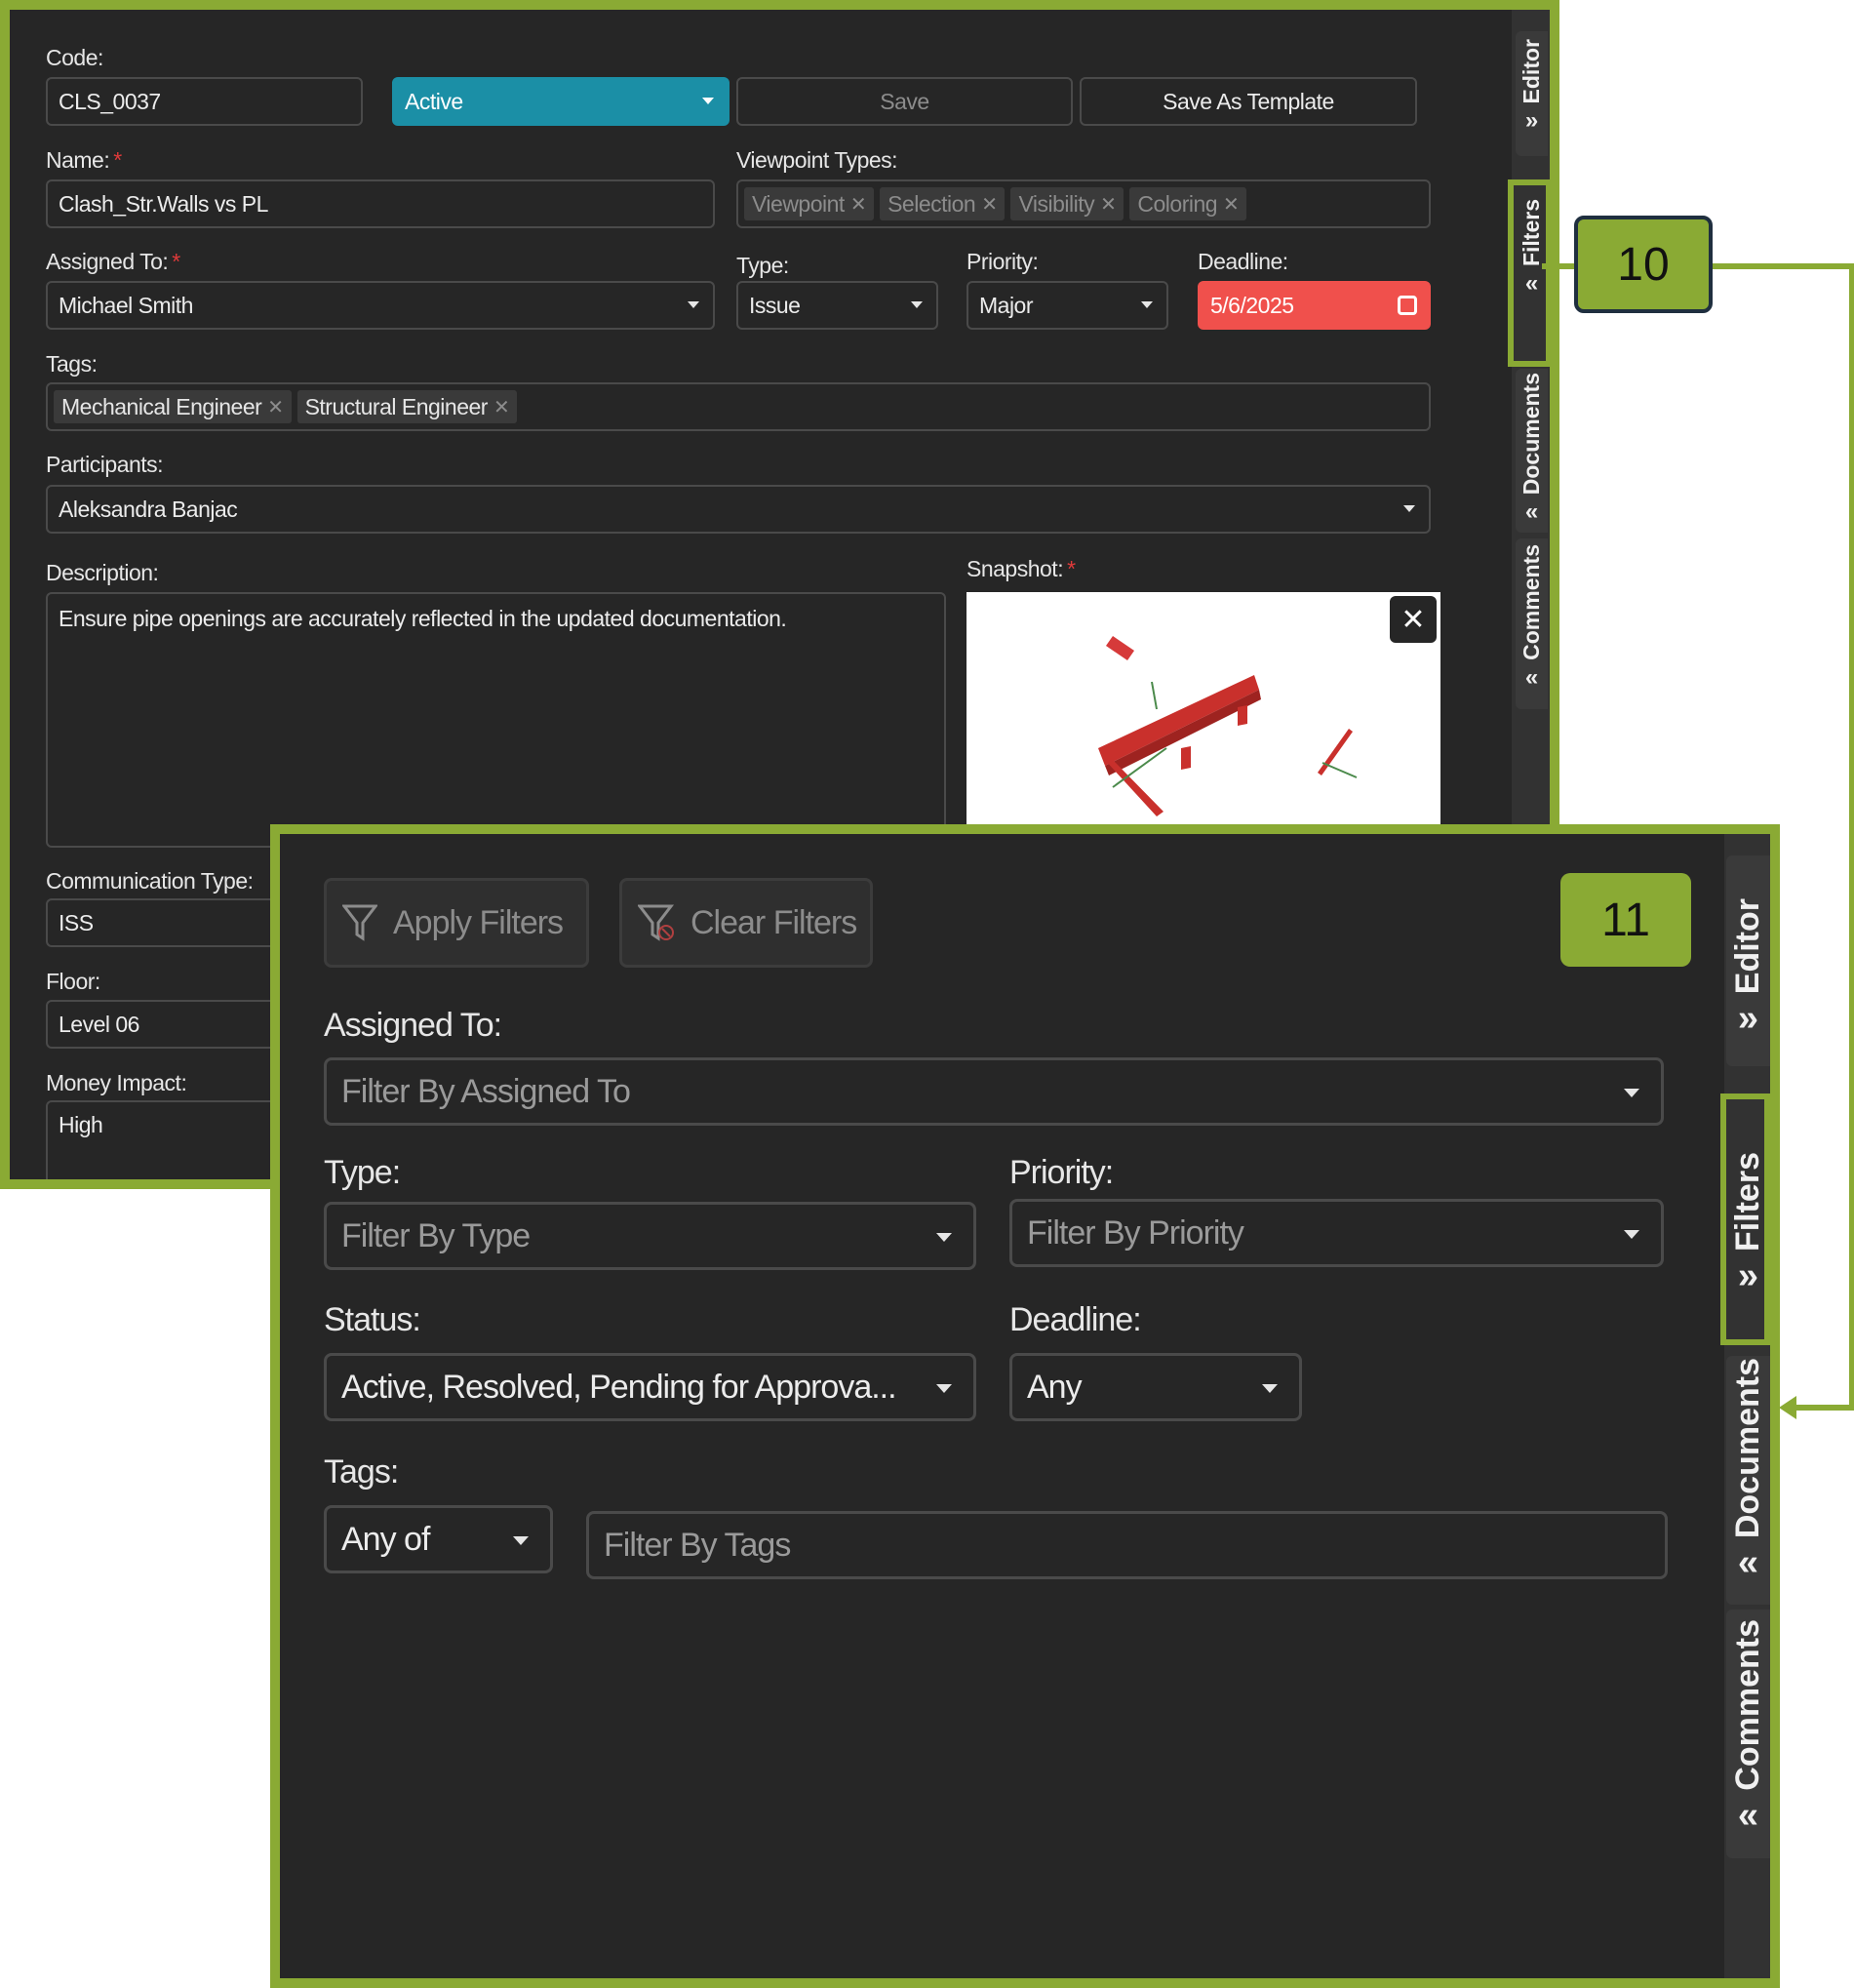  I want to click on filter-priority-dropdown: Filter By Priority, so click(1336, 1233).